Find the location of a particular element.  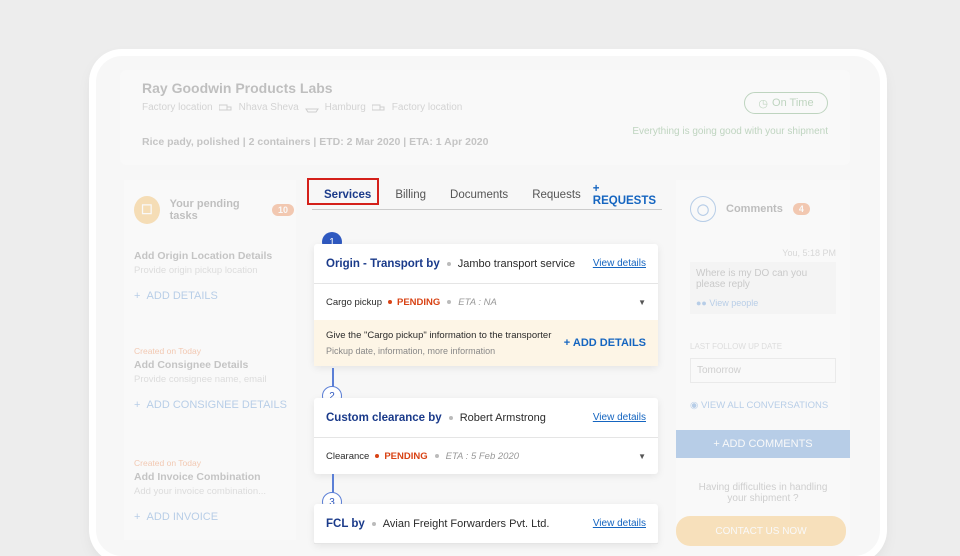

route-port-2: Hamburg is located at coordinates (345, 107).